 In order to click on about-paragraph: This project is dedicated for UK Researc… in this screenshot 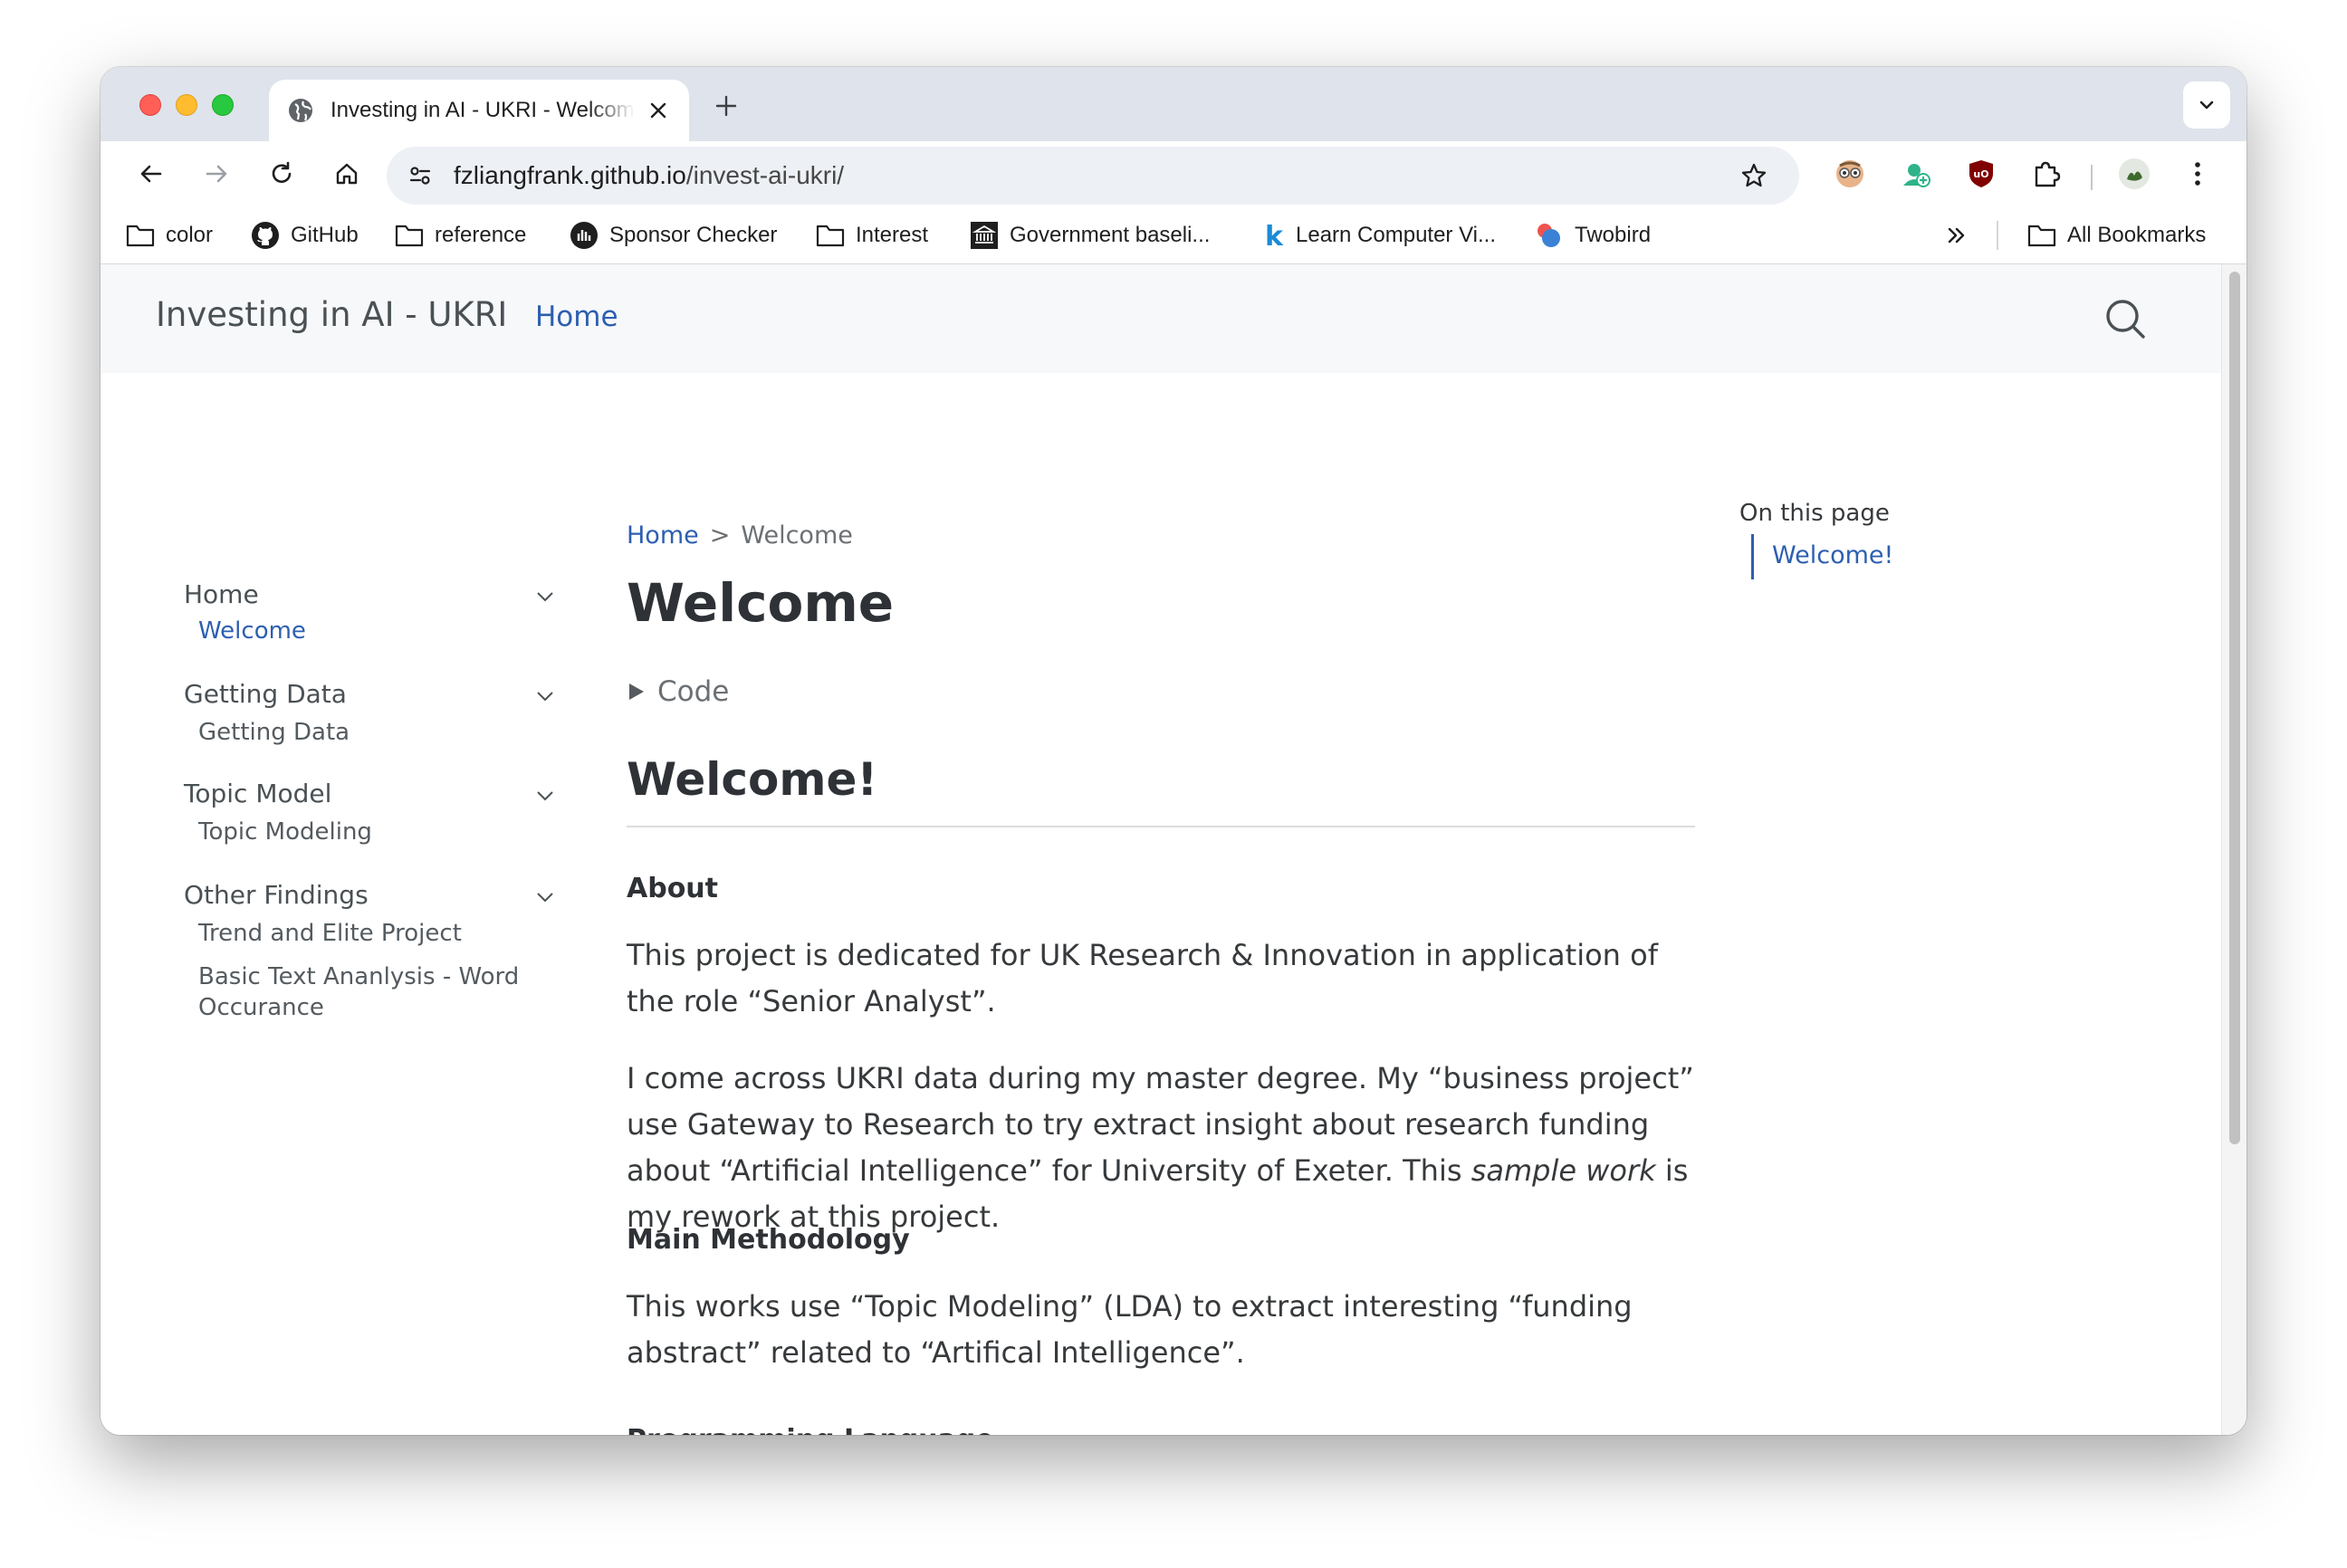, I will do `click(1143, 978)`.